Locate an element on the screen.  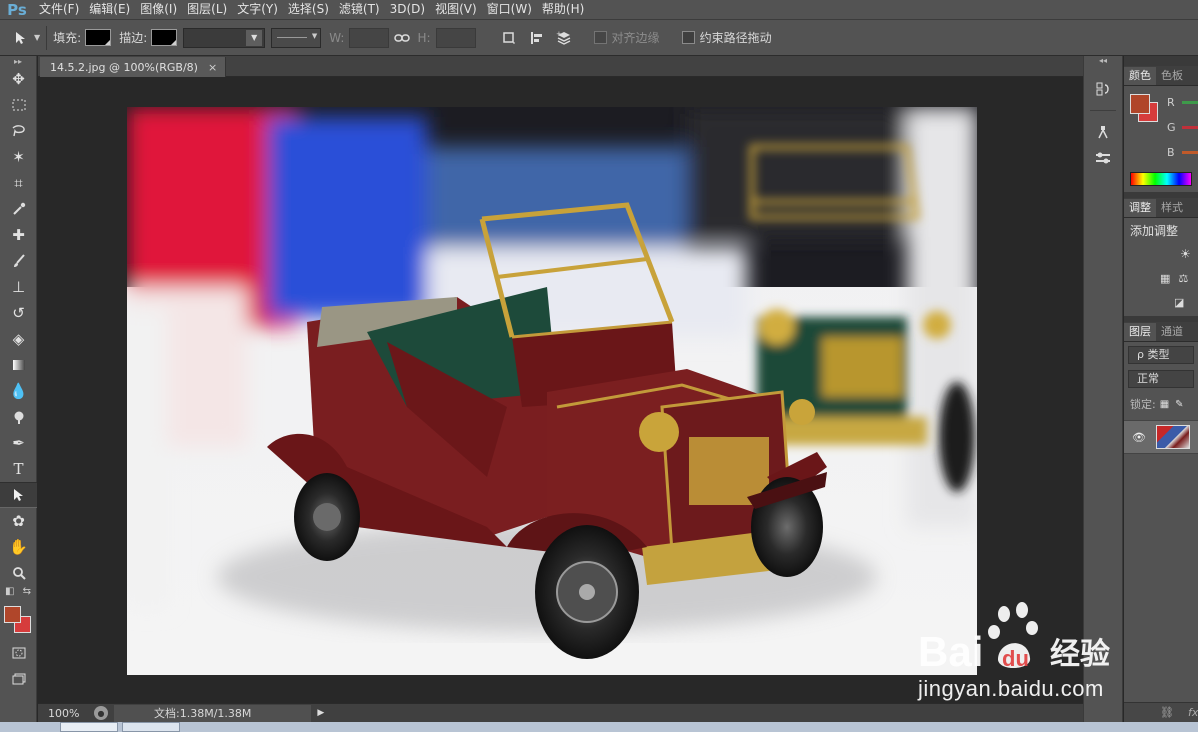
zoom-tool-icon is located at coordinates (18, 573).